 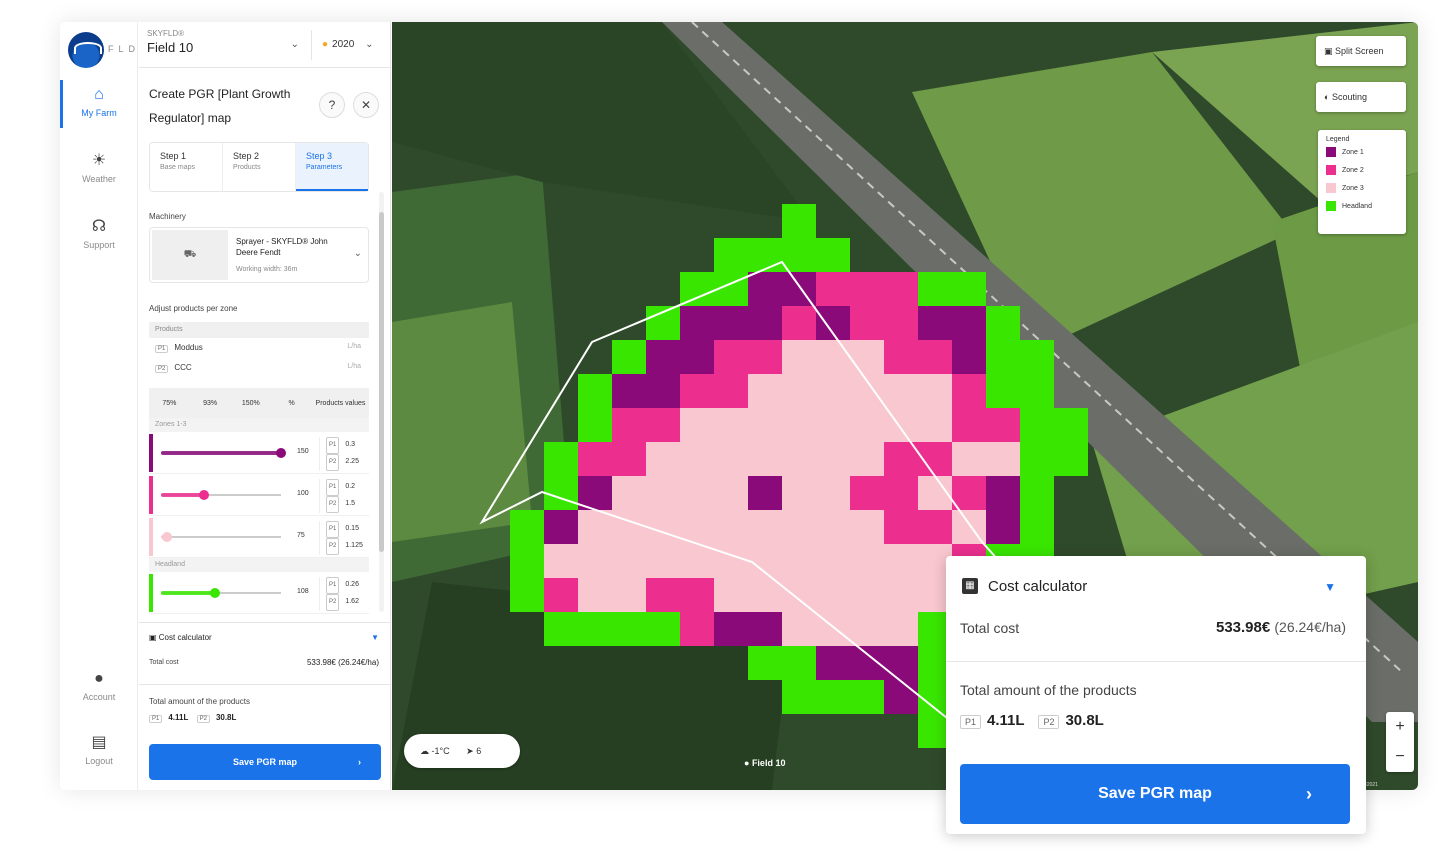 I want to click on scouting-toggle: ◐ Scouting, so click(x=1361, y=97).